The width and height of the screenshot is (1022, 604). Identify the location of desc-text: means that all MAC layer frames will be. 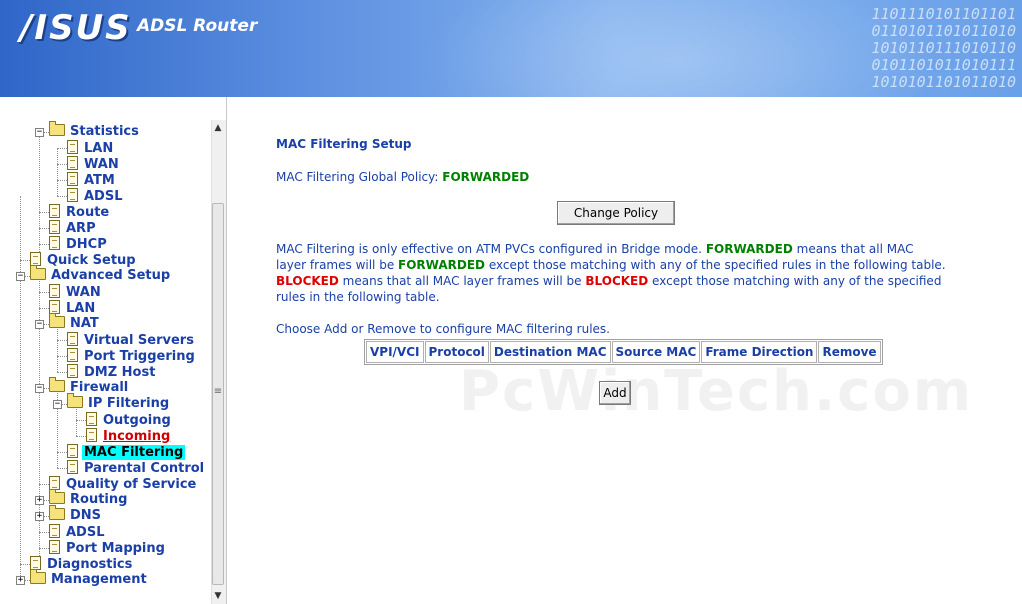
(462, 281).